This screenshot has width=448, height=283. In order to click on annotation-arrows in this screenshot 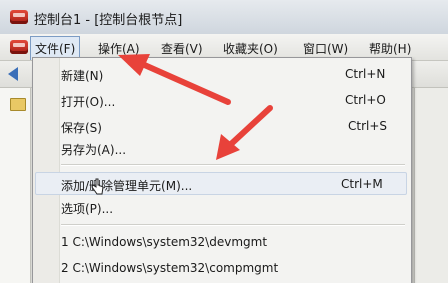, I will do `click(195, 107)`.